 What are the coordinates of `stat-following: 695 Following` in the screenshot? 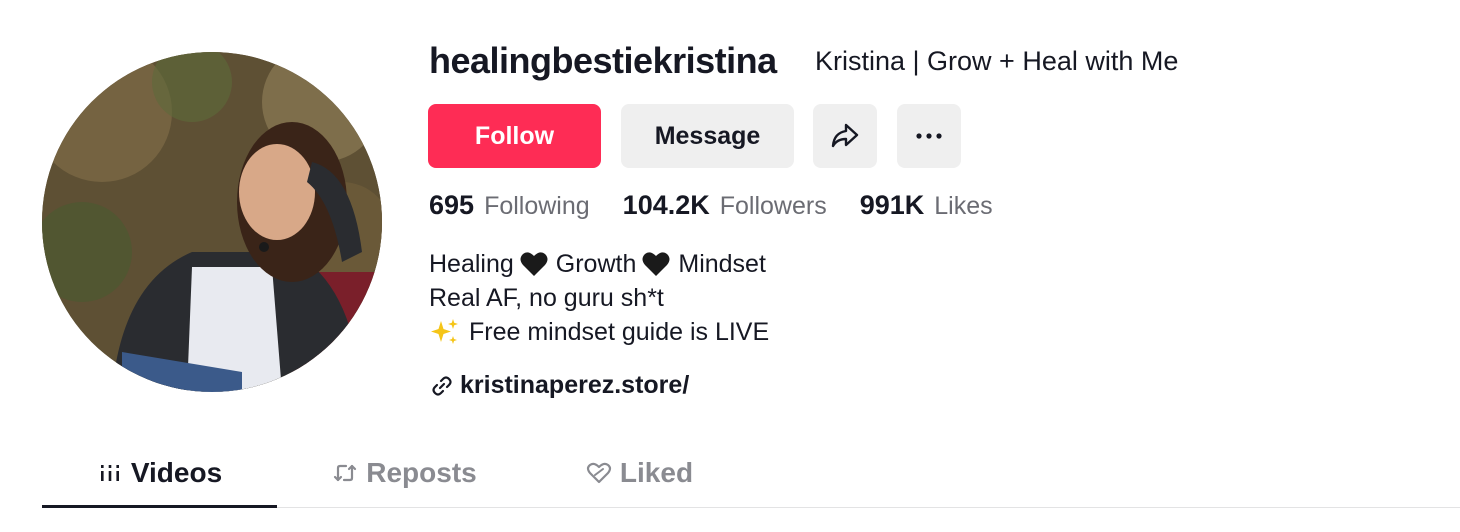 It's located at (509, 205).